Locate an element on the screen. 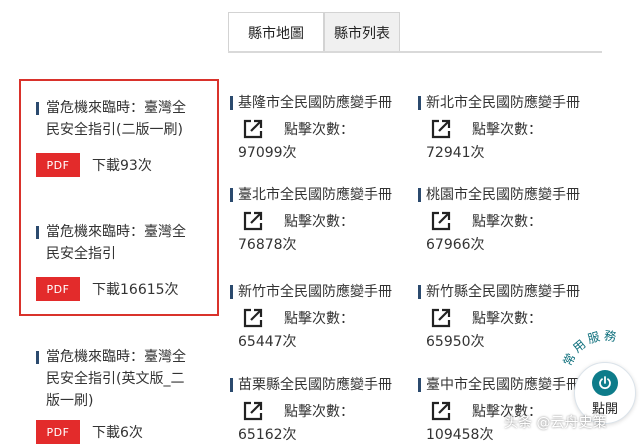 Image resolution: width=640 pixels, height=446 pixels. download-row: PDF 下載6次 is located at coordinates (122, 432).